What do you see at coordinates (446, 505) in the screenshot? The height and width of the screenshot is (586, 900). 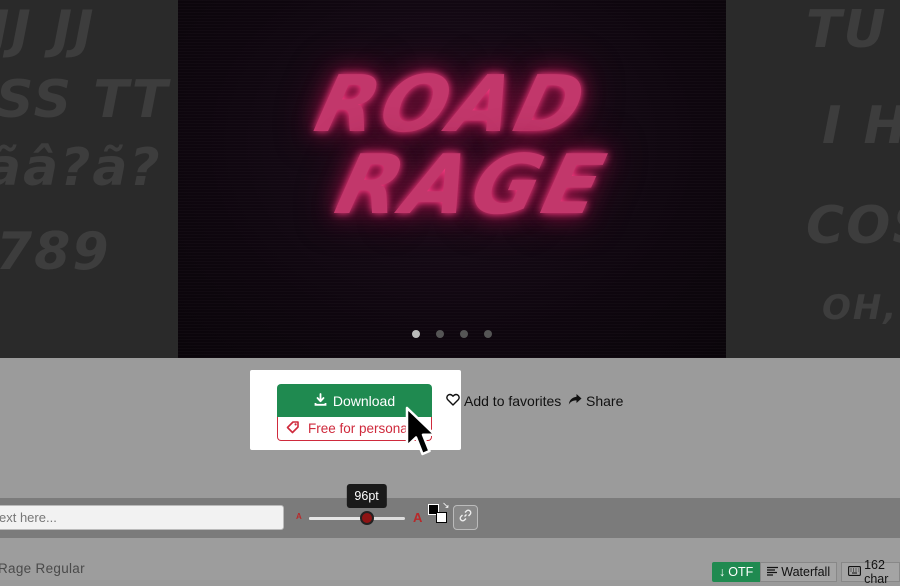 I see `swap-arrow-icon: ↘` at bounding box center [446, 505].